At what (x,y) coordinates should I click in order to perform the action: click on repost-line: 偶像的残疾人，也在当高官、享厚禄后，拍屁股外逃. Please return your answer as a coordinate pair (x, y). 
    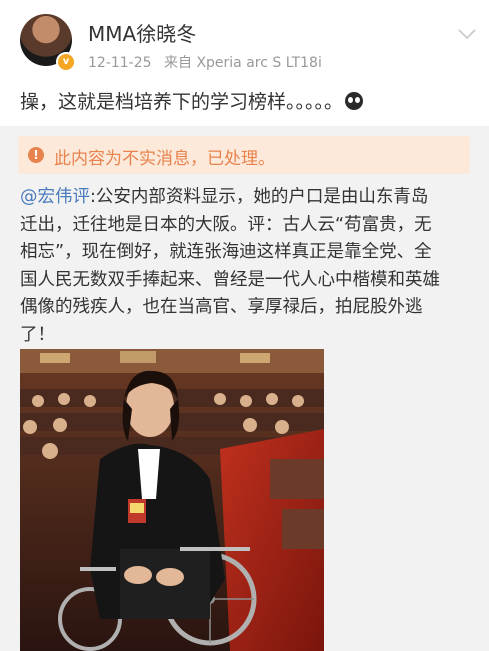
    Looking at the image, I should click on (221, 307).